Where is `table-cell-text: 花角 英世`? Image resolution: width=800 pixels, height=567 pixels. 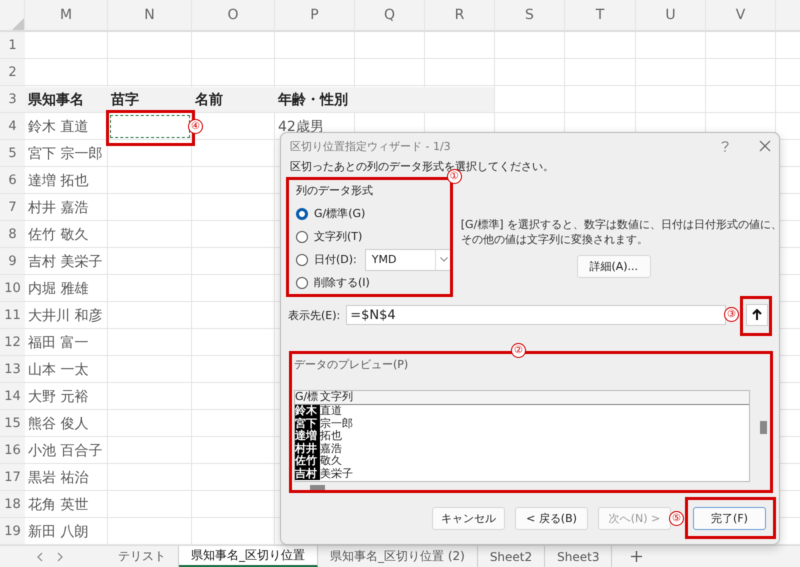
table-cell-text: 花角 英世 is located at coordinates (58, 505).